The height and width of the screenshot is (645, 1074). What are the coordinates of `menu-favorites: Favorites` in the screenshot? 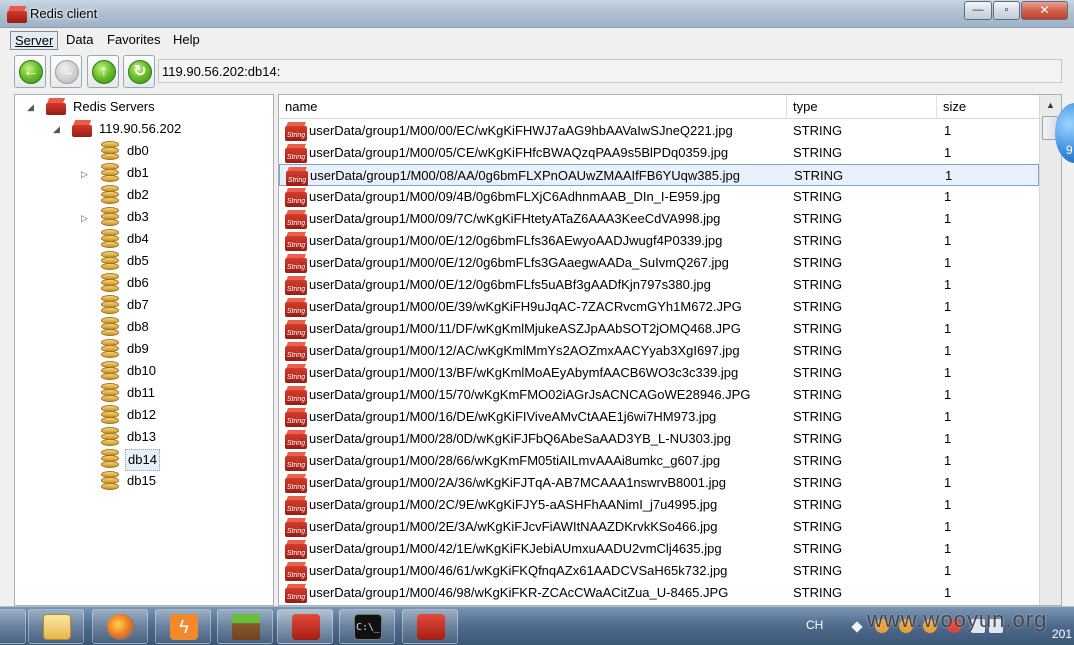 It's located at (133, 40).